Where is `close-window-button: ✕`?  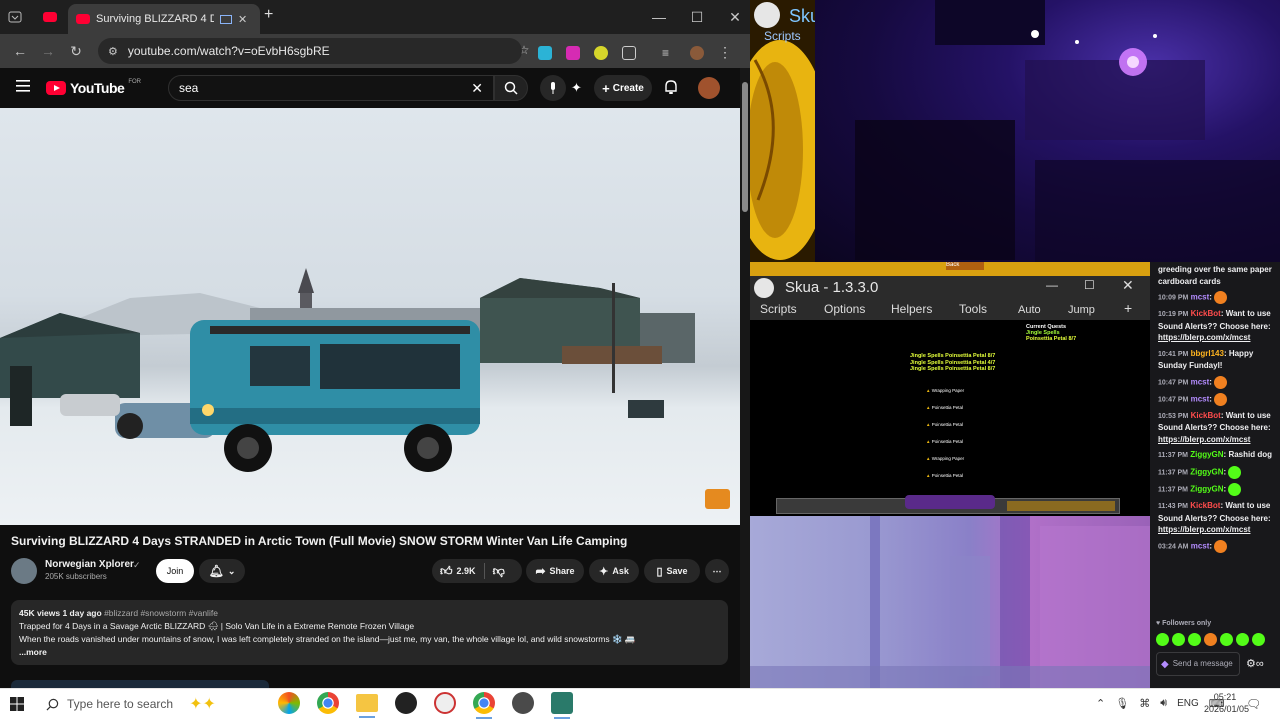
close-window-button: ✕ is located at coordinates (733, 17).